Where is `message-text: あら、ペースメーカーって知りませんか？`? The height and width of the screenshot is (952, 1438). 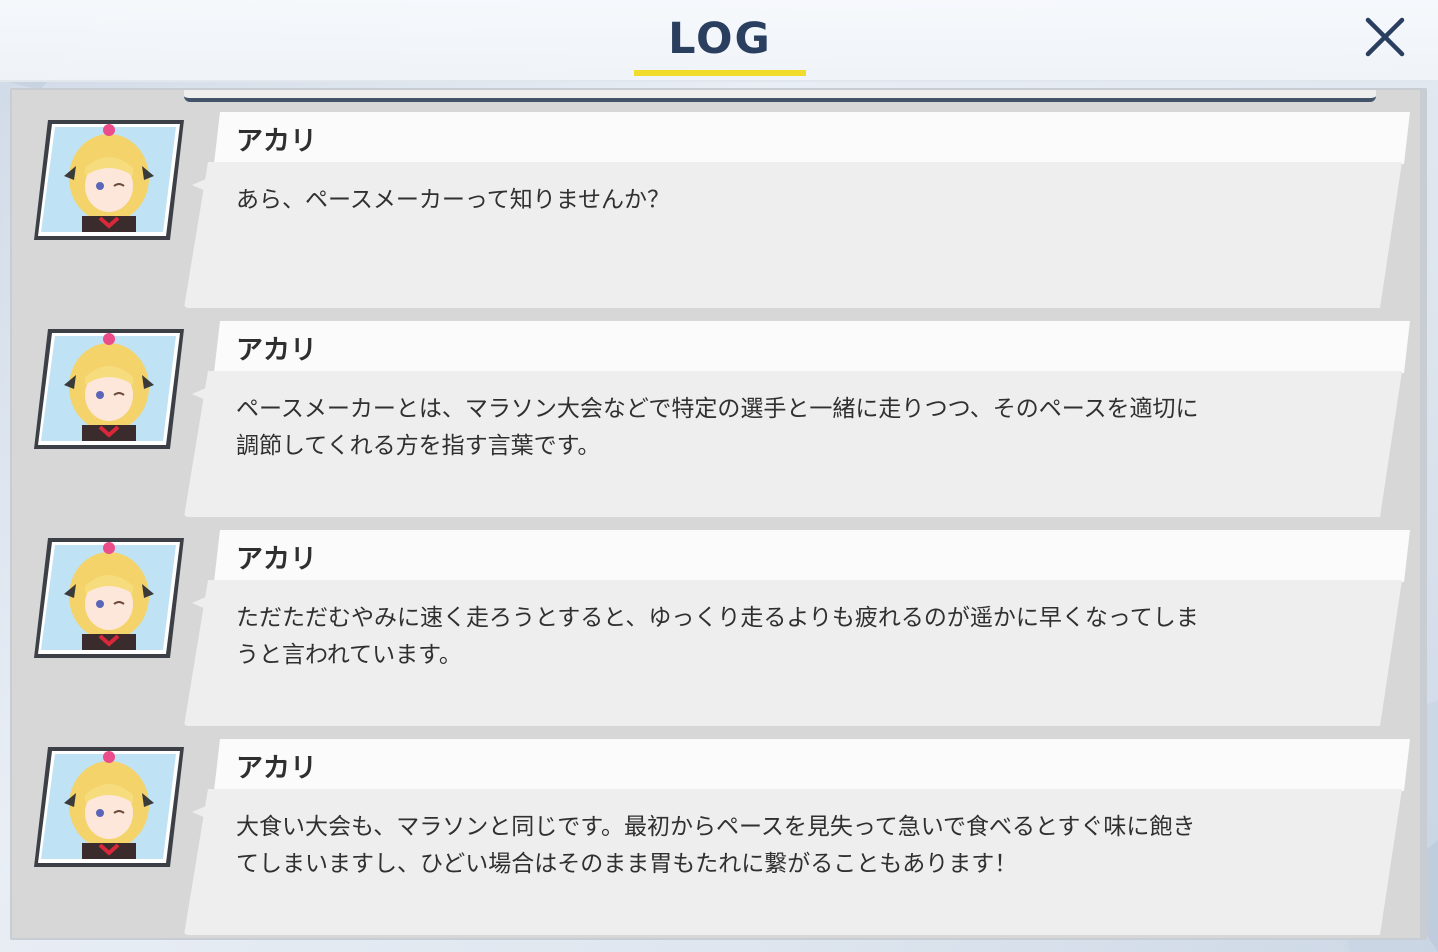 message-text: あら、ペースメーカーって知りませんか？ is located at coordinates (453, 200).